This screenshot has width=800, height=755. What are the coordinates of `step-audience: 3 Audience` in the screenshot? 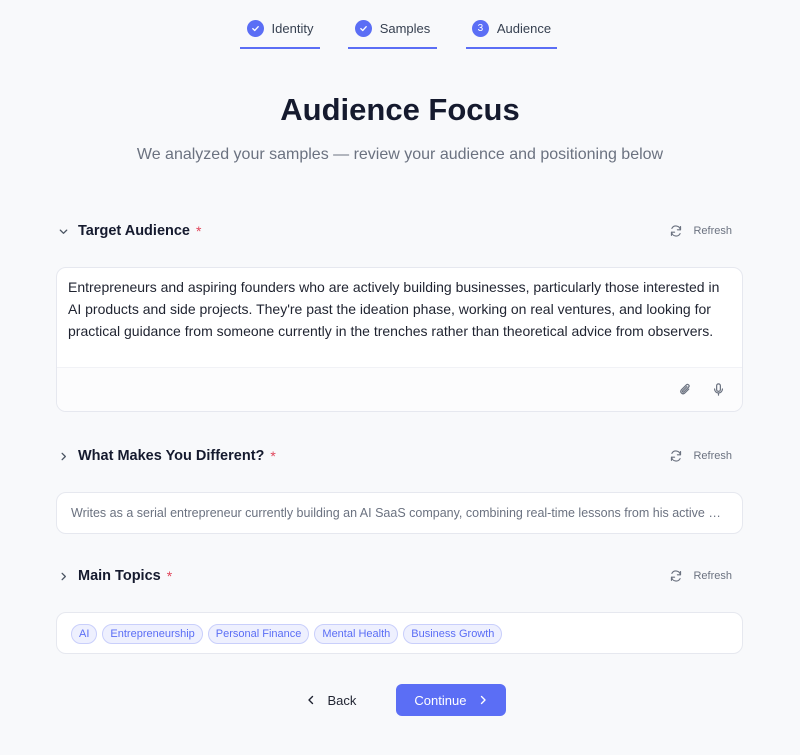 It's located at (511, 32).